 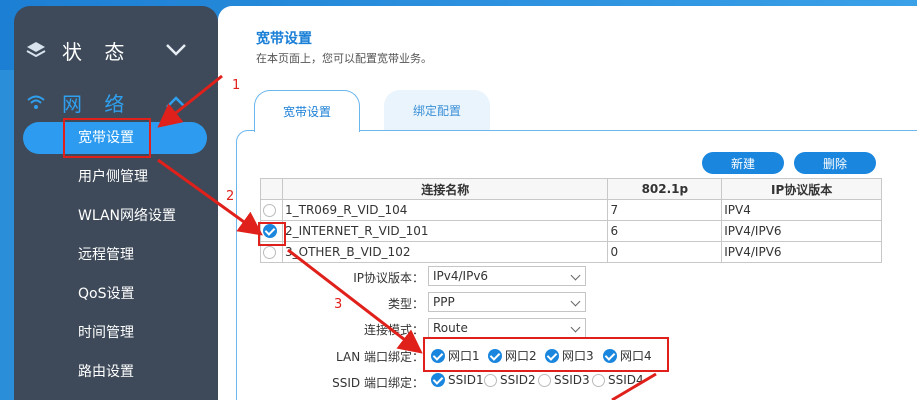 I want to click on sidebar-item-wlan: WLAN网络设置, so click(x=127, y=216).